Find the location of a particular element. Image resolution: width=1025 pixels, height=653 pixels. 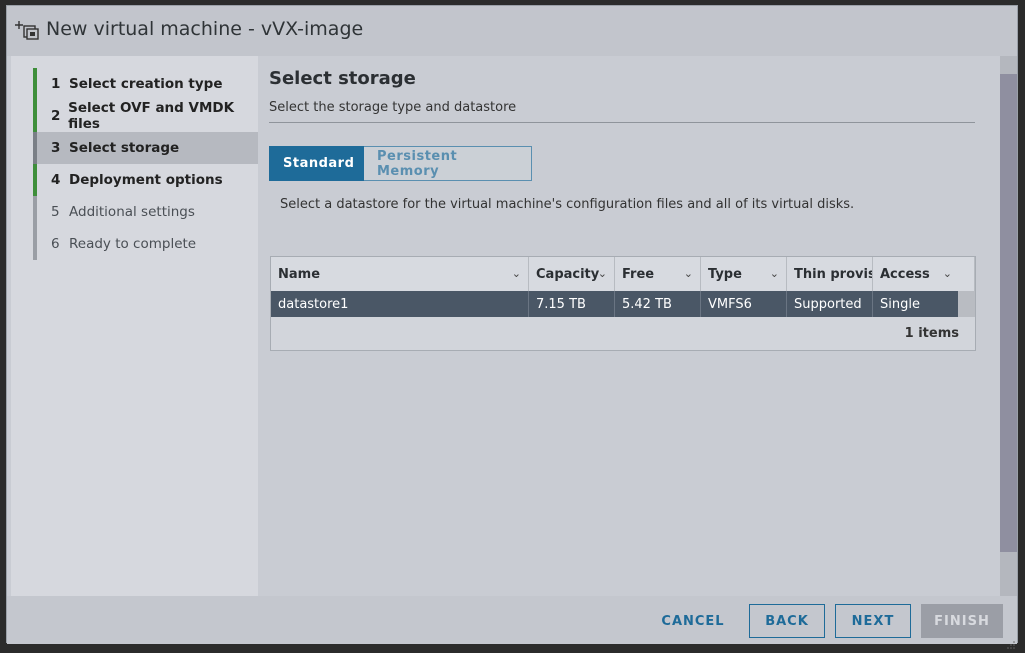

divider is located at coordinates (622, 122).